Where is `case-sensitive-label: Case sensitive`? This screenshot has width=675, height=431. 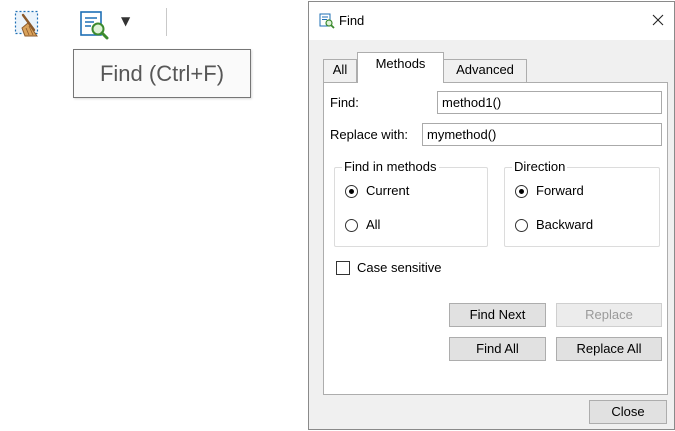 case-sensitive-label: Case sensitive is located at coordinates (399, 267).